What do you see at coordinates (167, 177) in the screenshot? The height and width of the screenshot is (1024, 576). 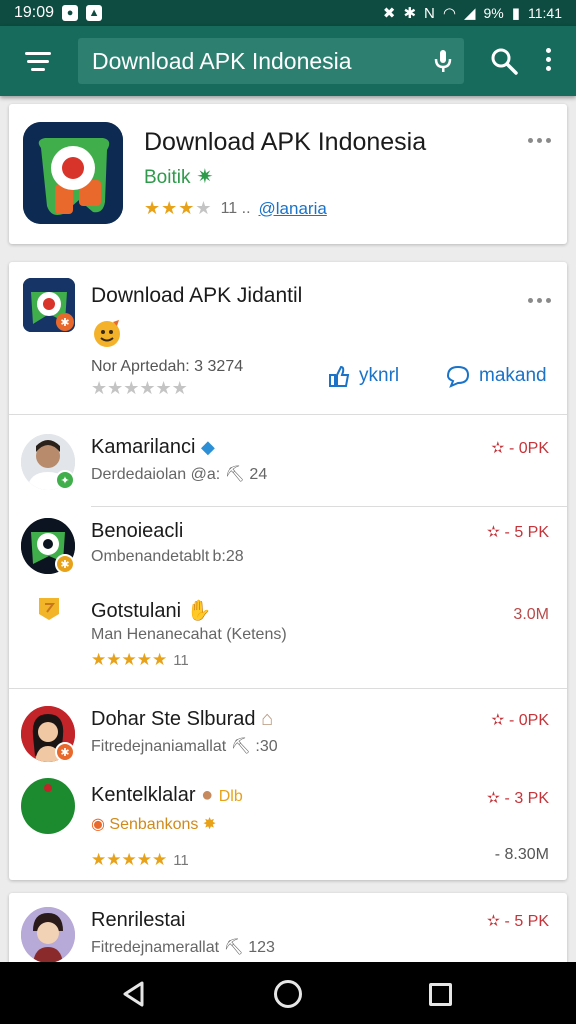 I see `developer-label: Boitik` at bounding box center [167, 177].